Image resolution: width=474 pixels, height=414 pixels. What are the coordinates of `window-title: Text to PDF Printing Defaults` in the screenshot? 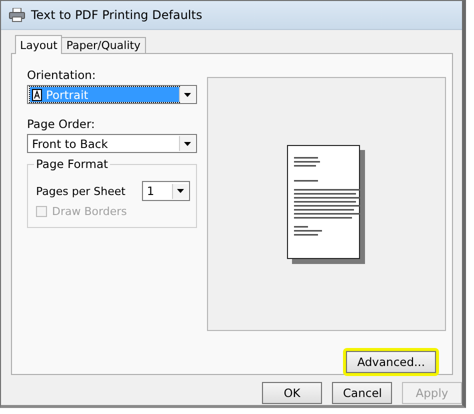 It's located at (116, 15).